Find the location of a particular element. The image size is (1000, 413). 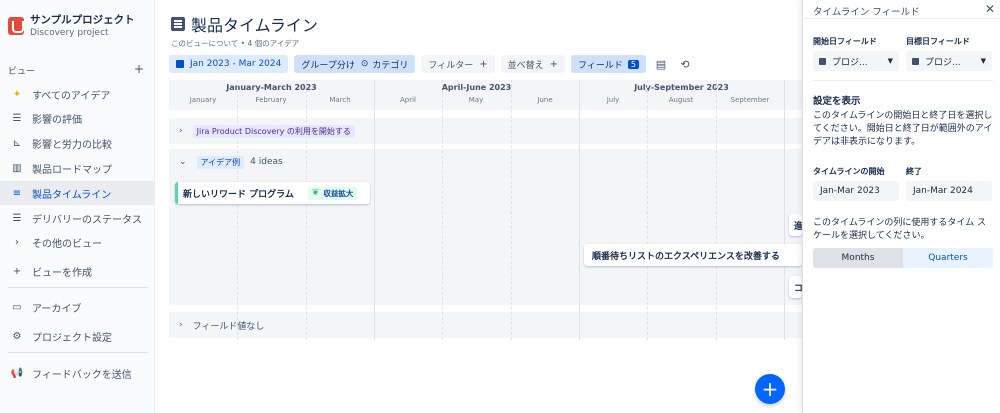

timeline-icon: ≡ is located at coordinates (17, 193).